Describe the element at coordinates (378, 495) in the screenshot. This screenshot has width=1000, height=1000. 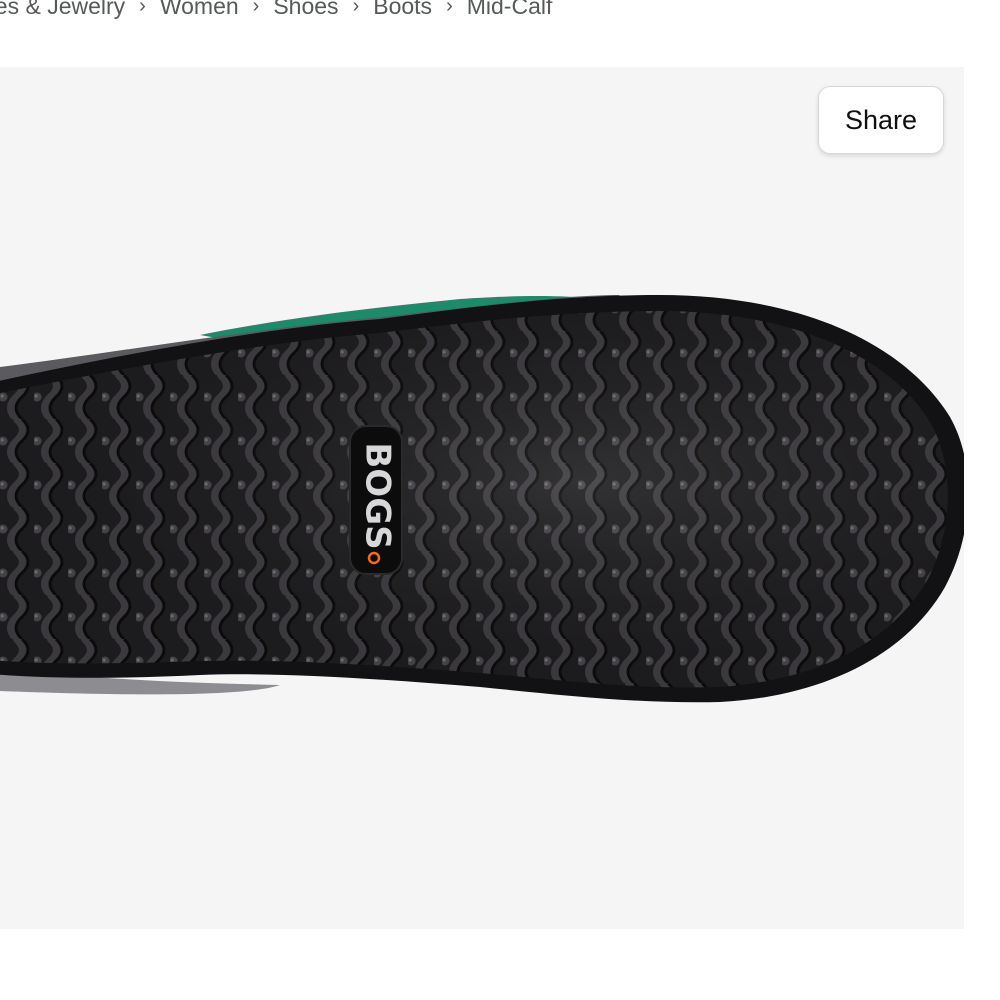
I see `bogs-logo-text: BOGS` at that location.